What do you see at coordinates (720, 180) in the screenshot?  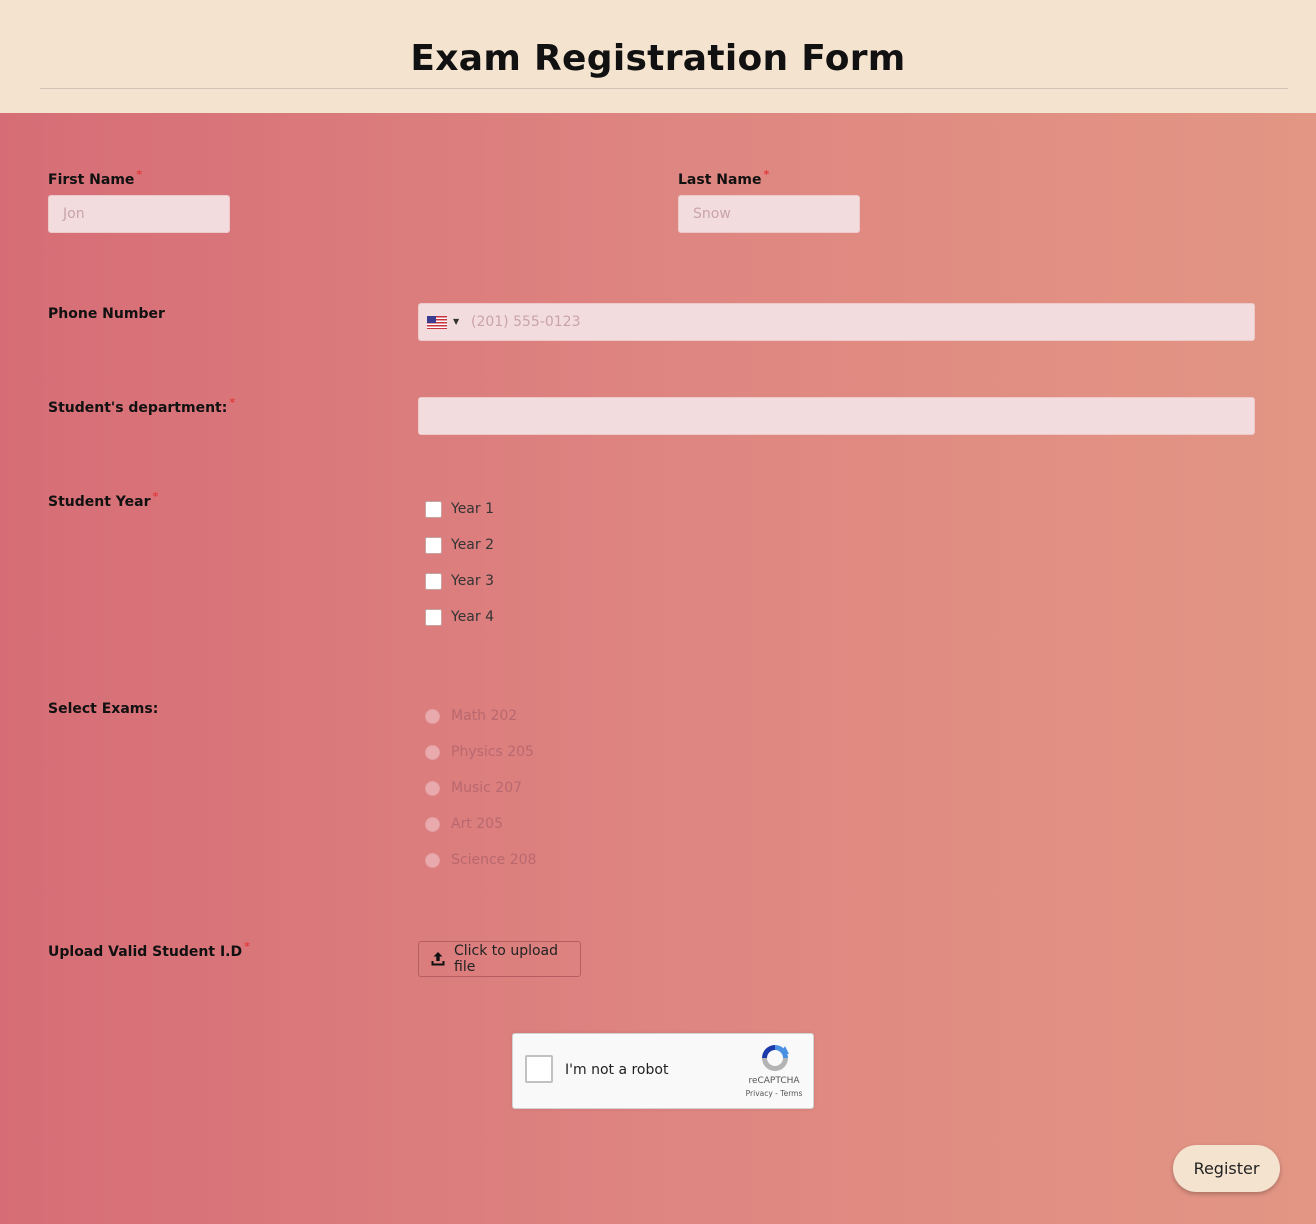 I see `last-name-label-text: Last Name` at bounding box center [720, 180].